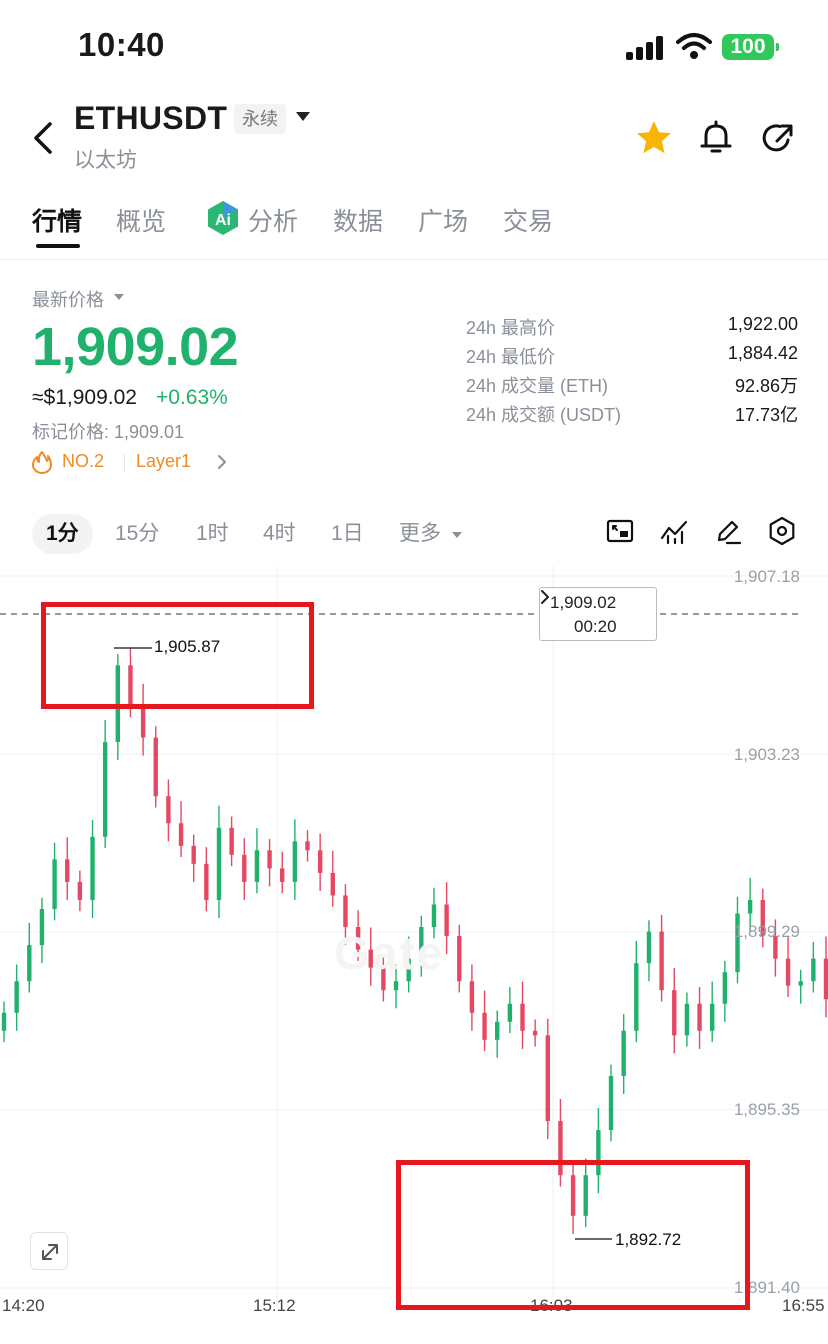 This screenshot has height=1344, width=828. I want to click on y-axis-tick: 1,895.35, so click(766, 1109).